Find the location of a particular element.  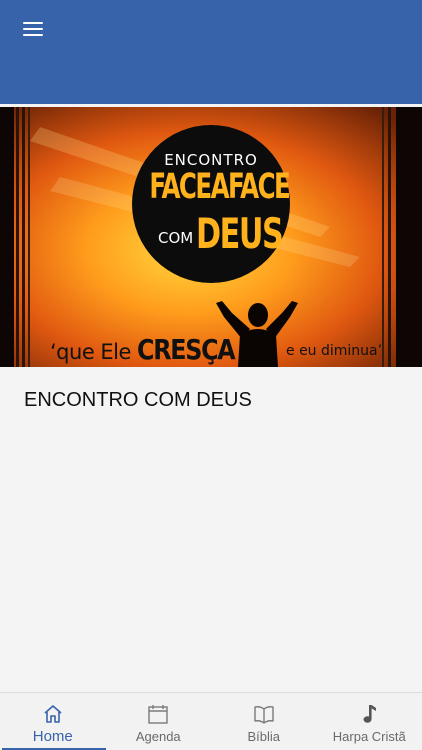

logo-deus-text: DEUS is located at coordinates (240, 233).